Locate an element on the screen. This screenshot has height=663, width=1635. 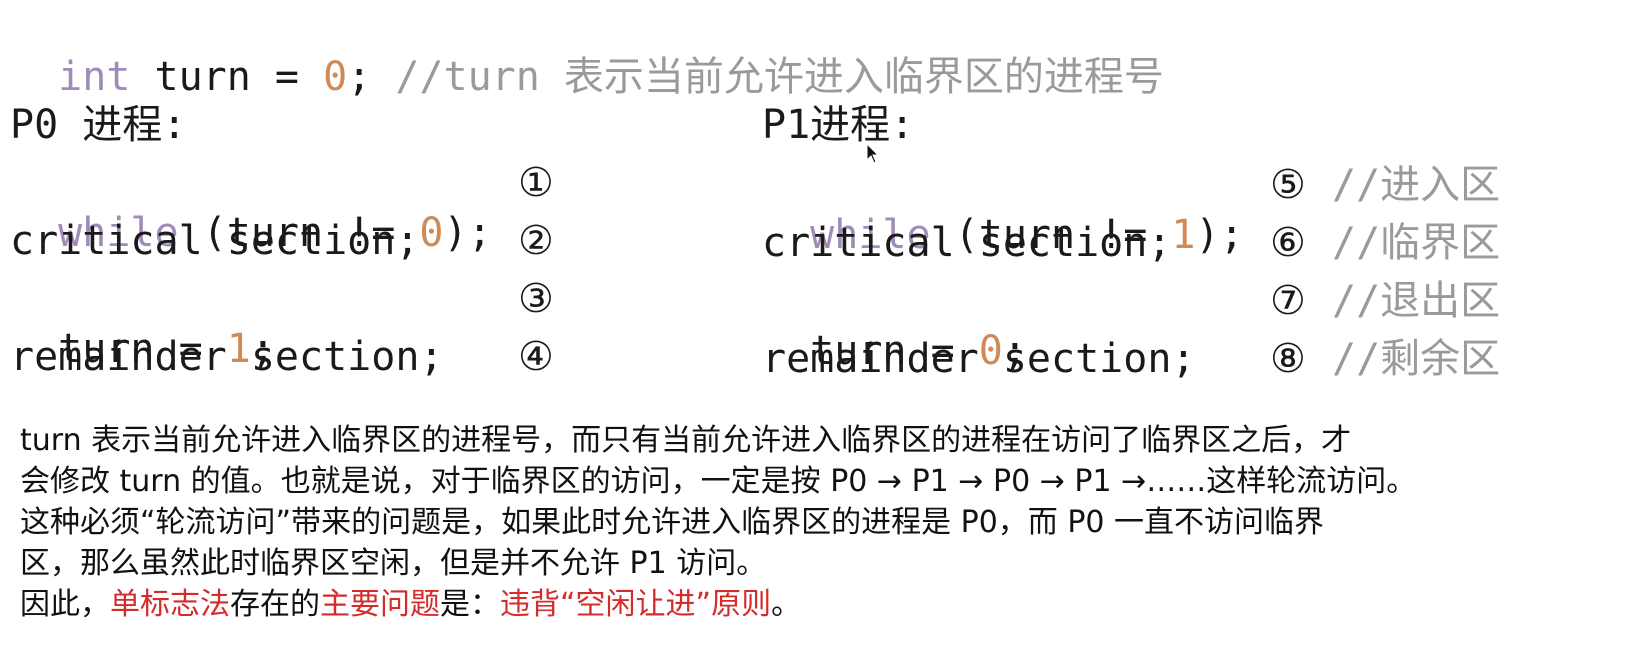
highlight-method: 单标志法 is located at coordinates (170, 604).